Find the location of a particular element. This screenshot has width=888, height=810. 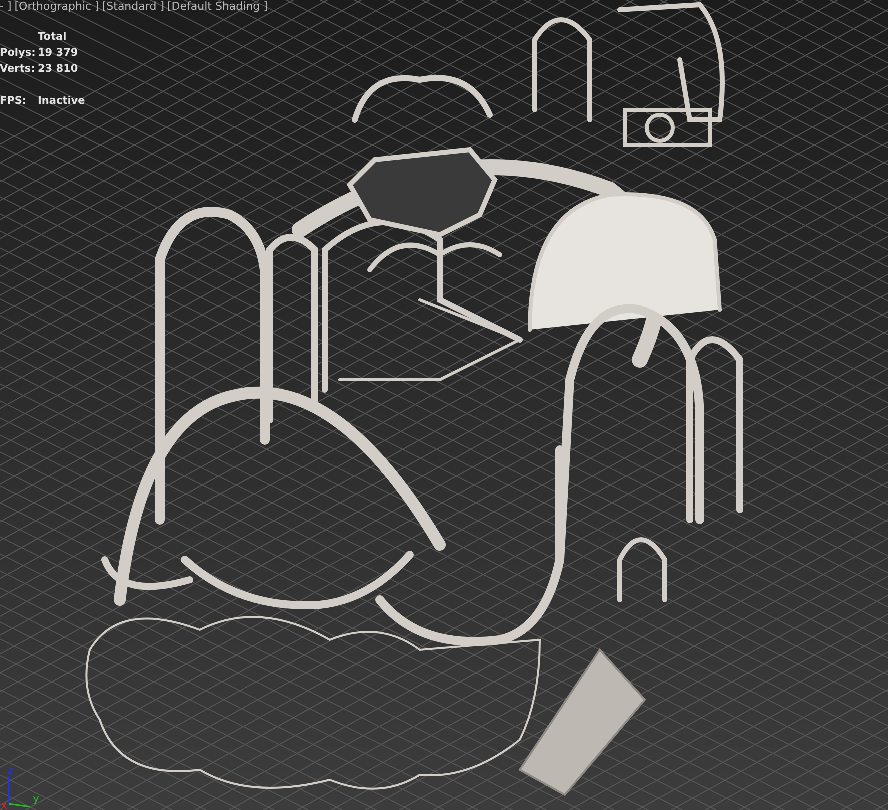

viewport-label: [Standard ] is located at coordinates (133, 7).